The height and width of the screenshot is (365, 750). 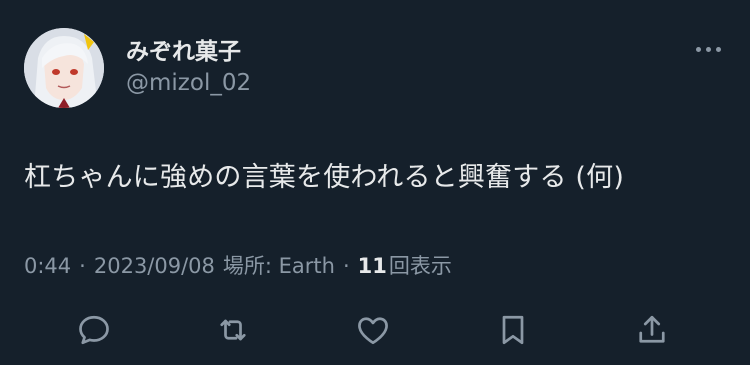 I want to click on tweet-meta: 0:44 · 2023/09/08 場所: Earth · 11 回表示, so click(x=238, y=265).